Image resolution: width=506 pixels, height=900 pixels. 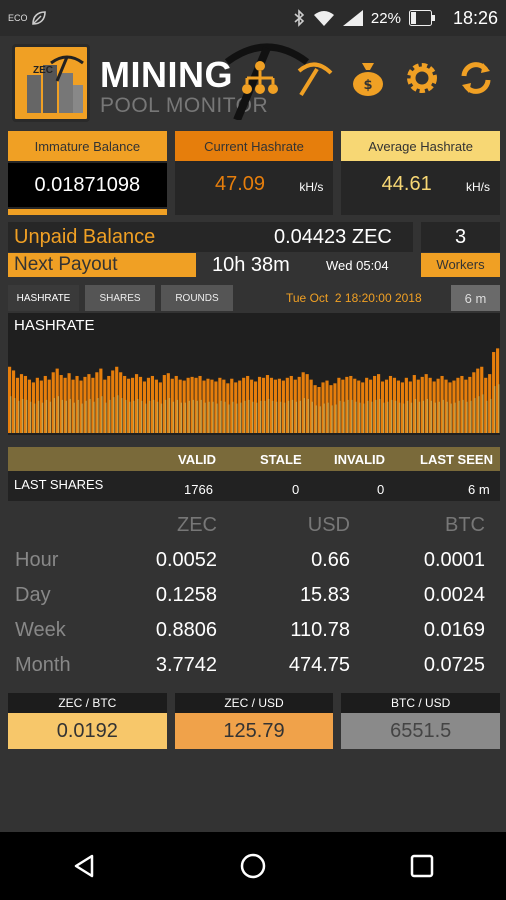 I want to click on workers-button: Workers, so click(x=460, y=265).